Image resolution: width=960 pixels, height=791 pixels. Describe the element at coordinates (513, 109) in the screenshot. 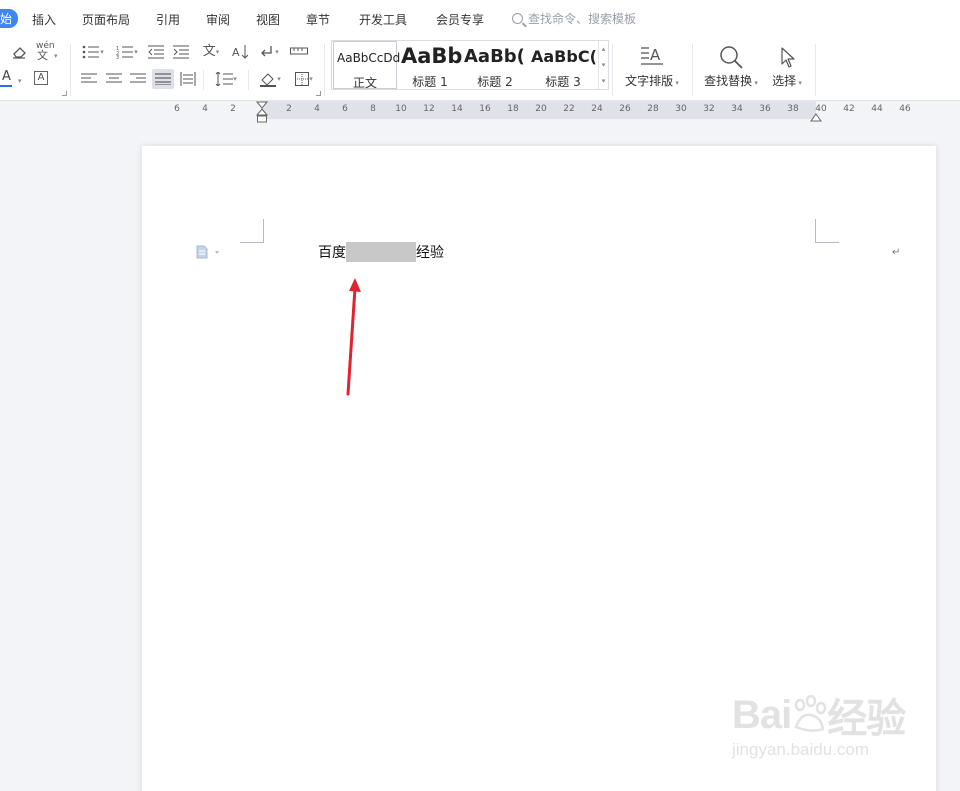

I see `ruler-tick: 18` at that location.